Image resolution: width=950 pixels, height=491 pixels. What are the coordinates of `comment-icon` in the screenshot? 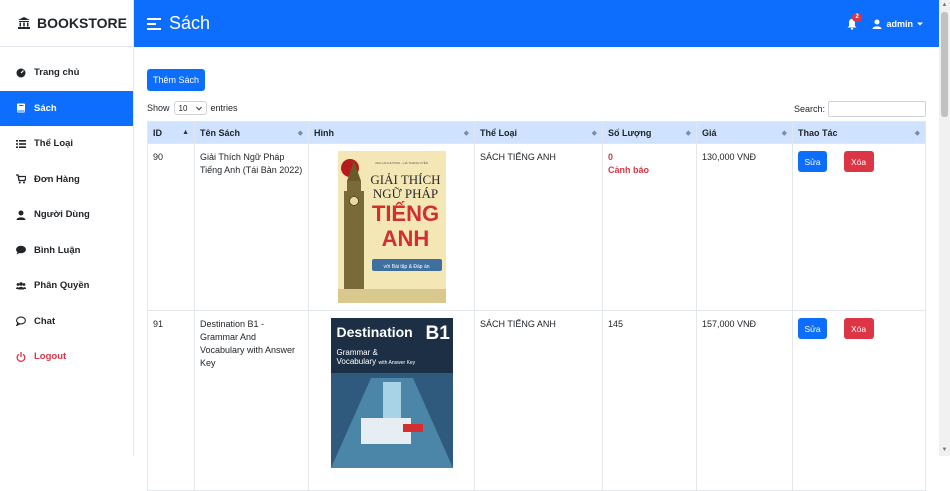 It's located at (21, 250).